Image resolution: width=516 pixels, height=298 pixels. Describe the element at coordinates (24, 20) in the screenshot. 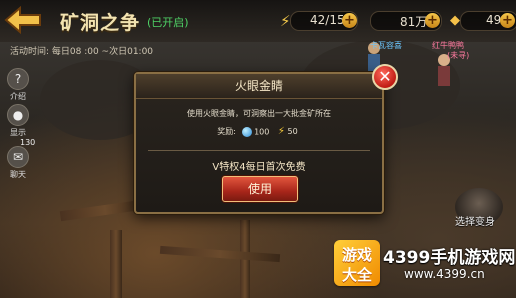

I see `back-arrow-icon` at that location.